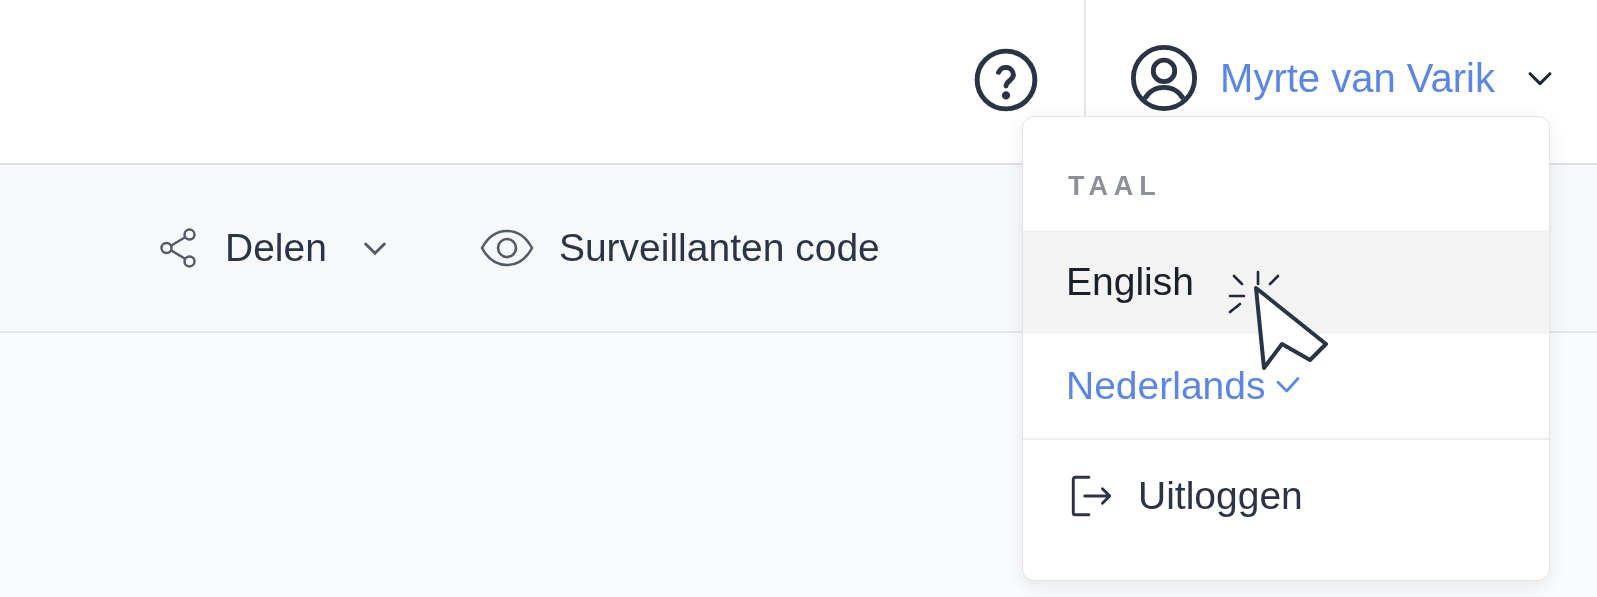 This screenshot has height=597, width=1597. What do you see at coordinates (506, 248) in the screenshot?
I see `eye-icon` at bounding box center [506, 248].